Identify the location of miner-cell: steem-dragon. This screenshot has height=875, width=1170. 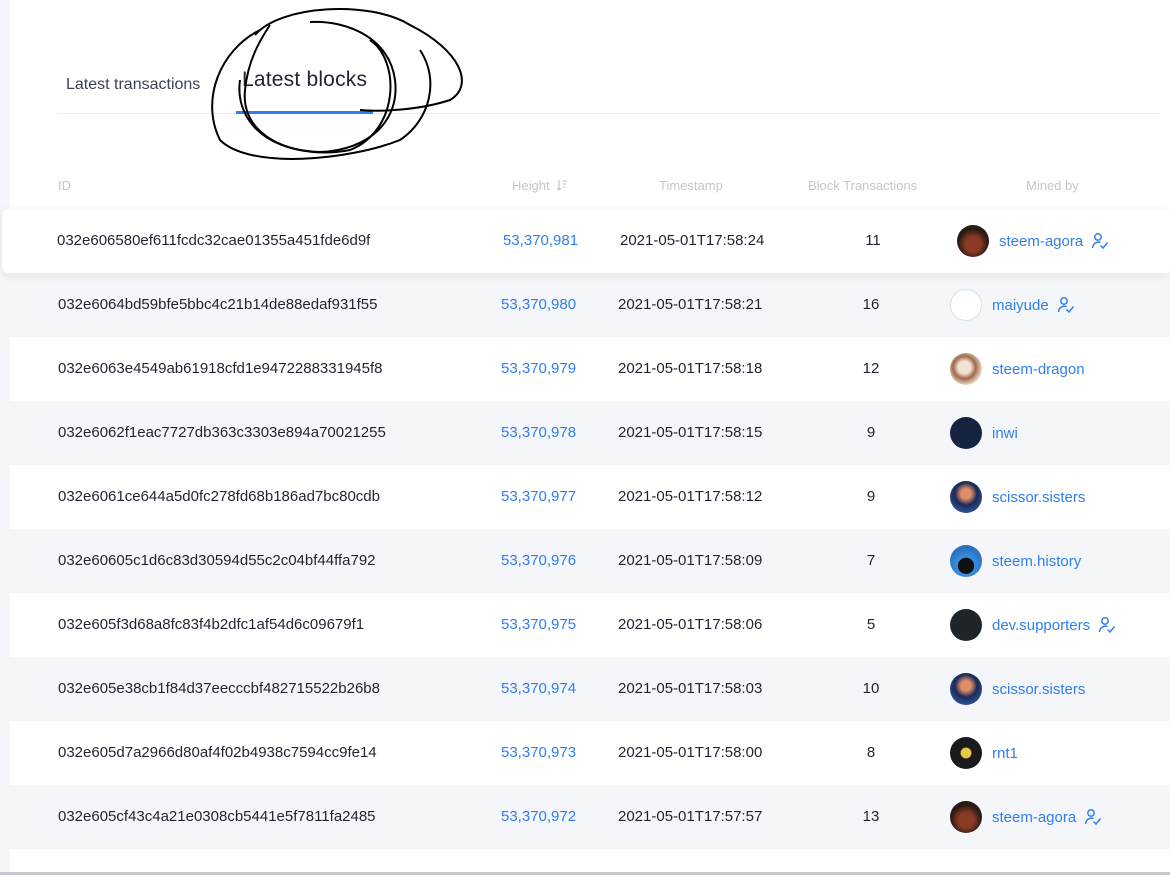
(1017, 369).